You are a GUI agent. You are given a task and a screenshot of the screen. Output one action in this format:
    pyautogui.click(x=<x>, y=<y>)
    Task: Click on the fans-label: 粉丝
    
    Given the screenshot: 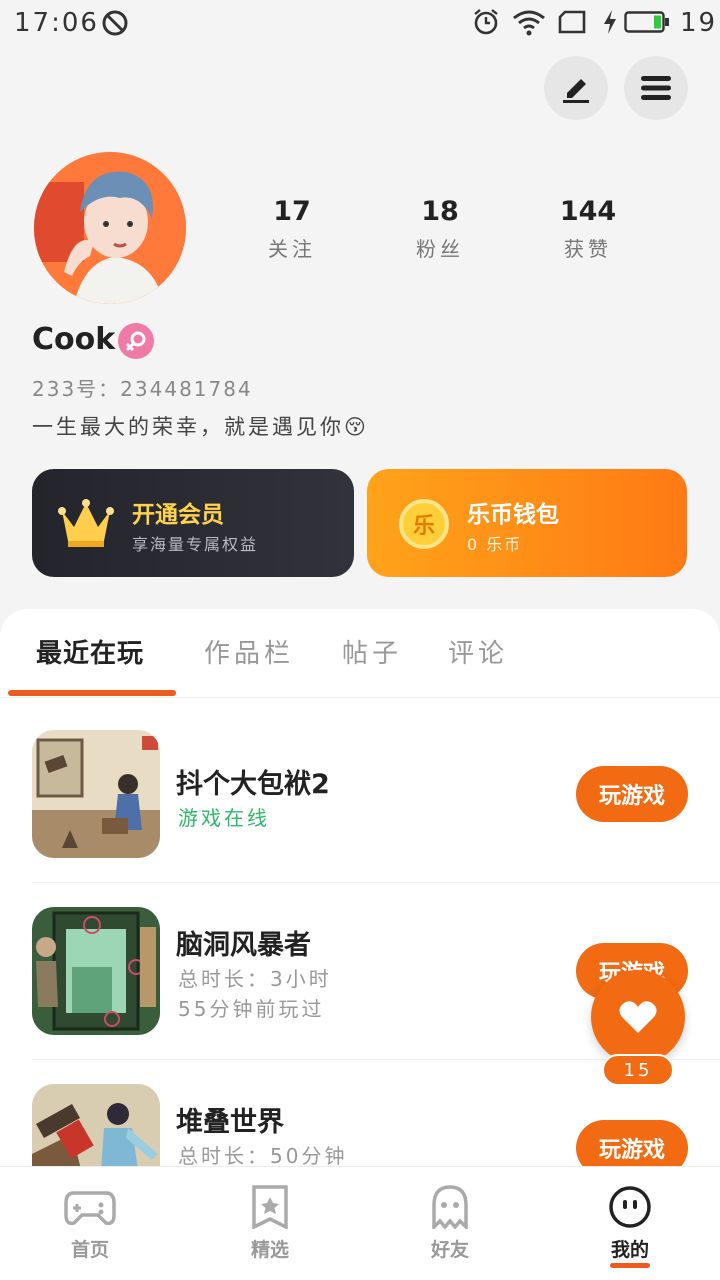 What is the action you would take?
    pyautogui.click(x=440, y=249)
    